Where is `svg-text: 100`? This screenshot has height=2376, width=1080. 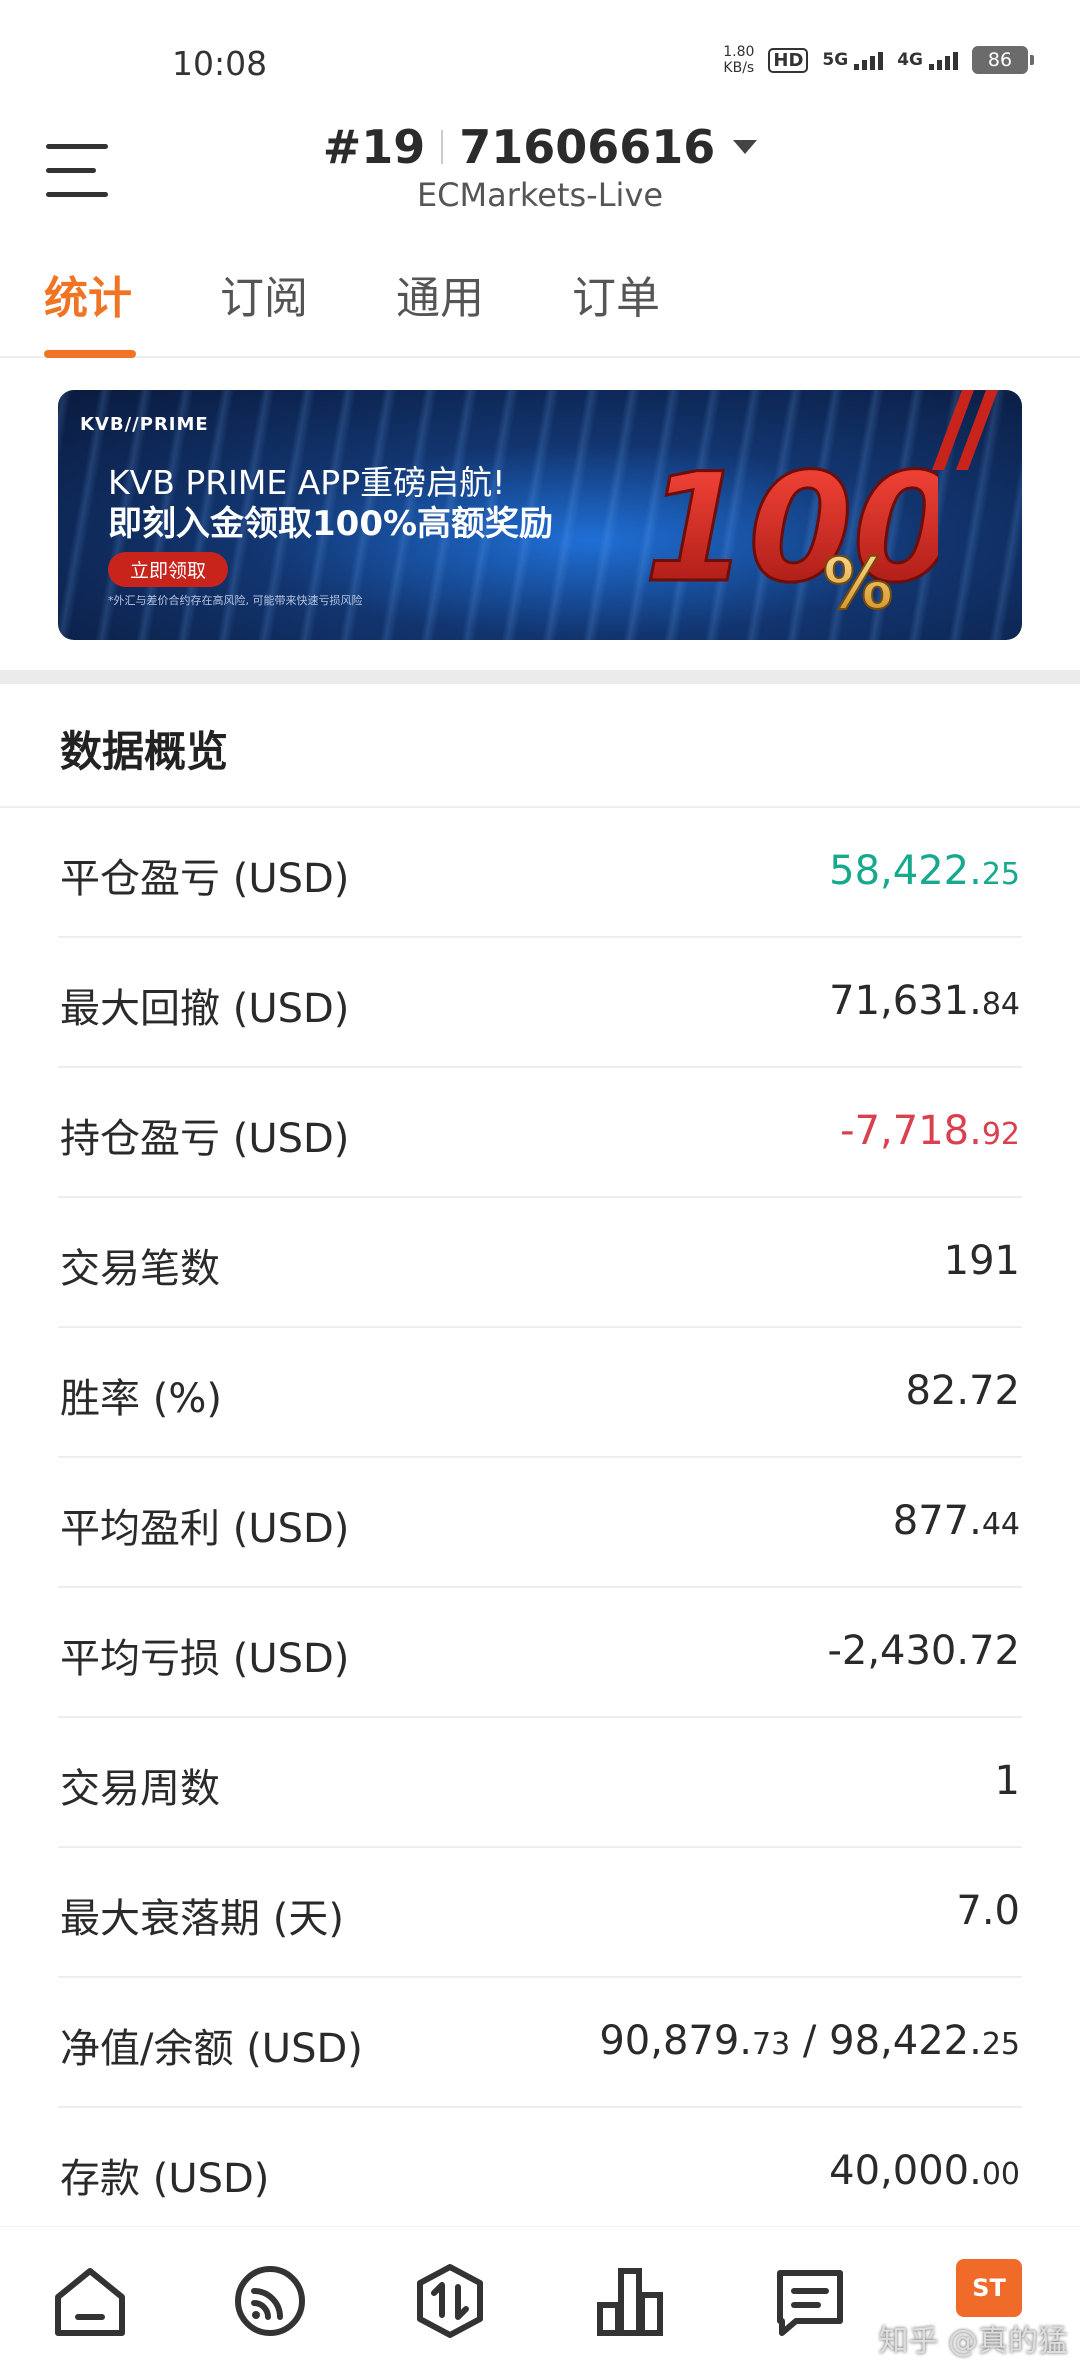 svg-text: 100 is located at coordinates (791, 529).